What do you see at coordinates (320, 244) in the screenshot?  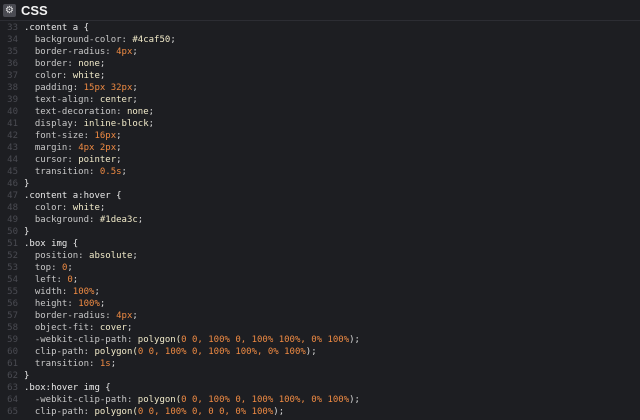 I see `code-line: 51 .box img {` at bounding box center [320, 244].